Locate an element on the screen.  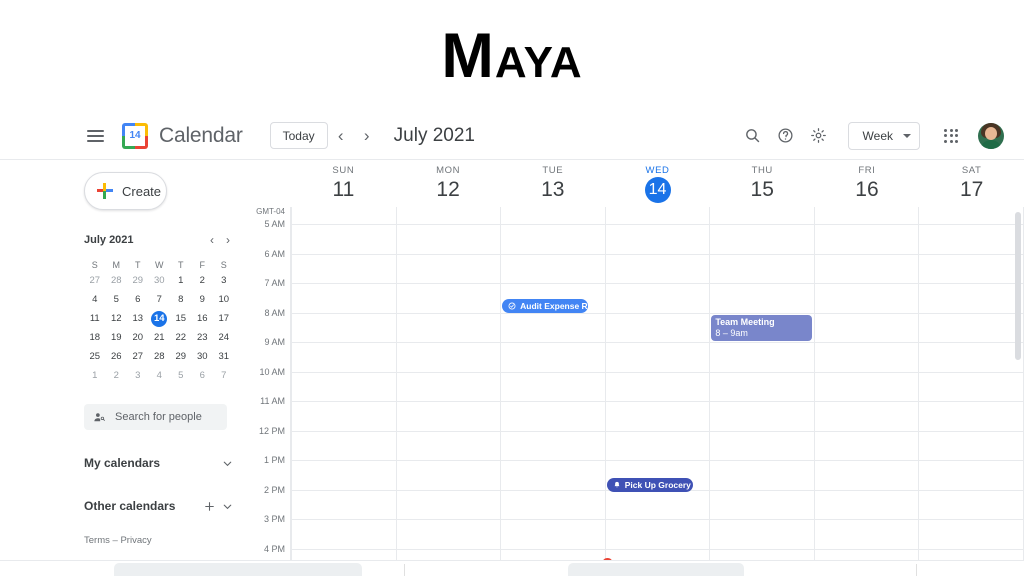
mini-calendar-day: 11 is located at coordinates (95, 319).